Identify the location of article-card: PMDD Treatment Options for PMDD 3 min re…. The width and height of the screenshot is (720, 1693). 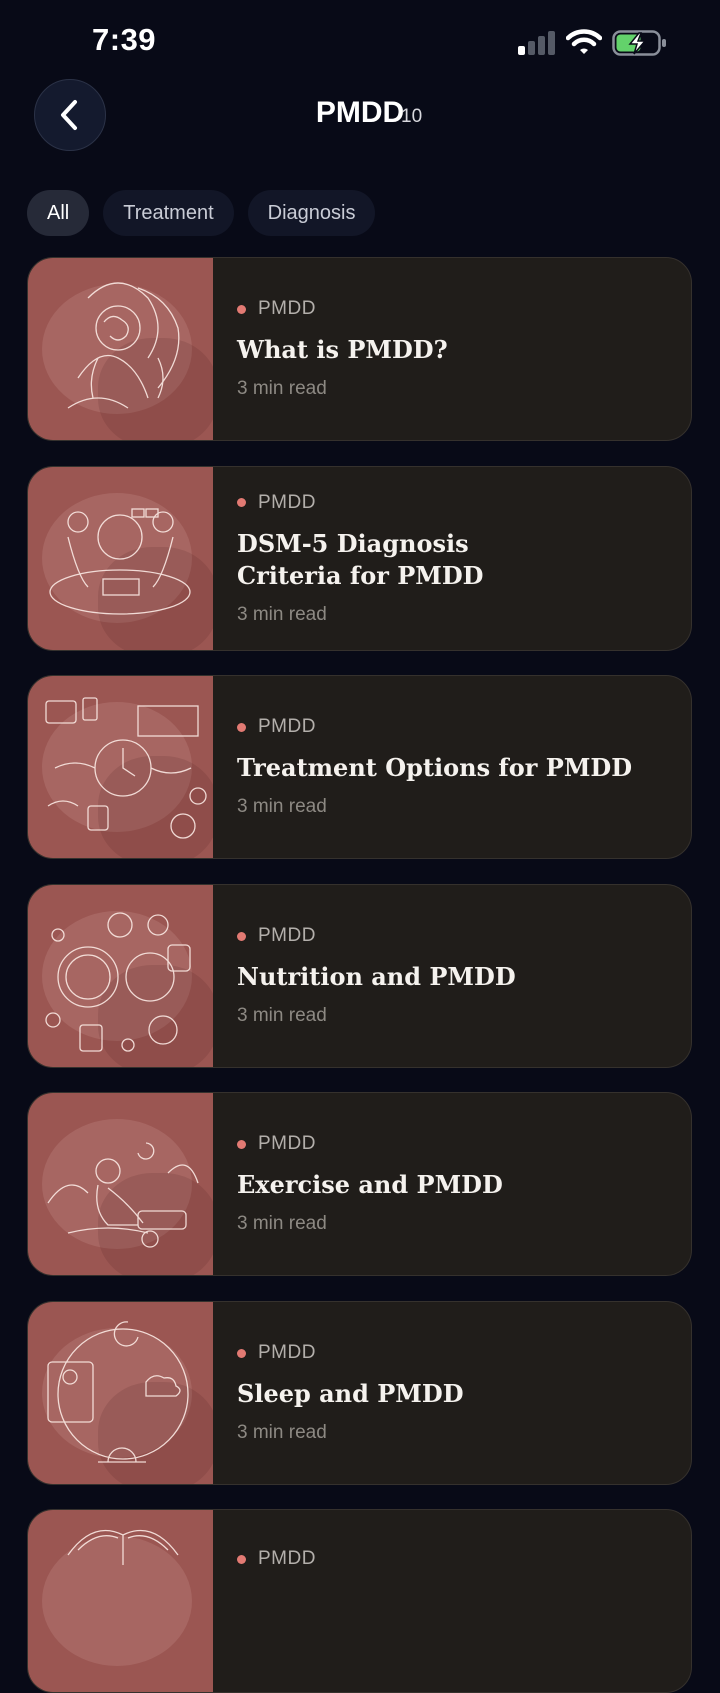
(359, 767).